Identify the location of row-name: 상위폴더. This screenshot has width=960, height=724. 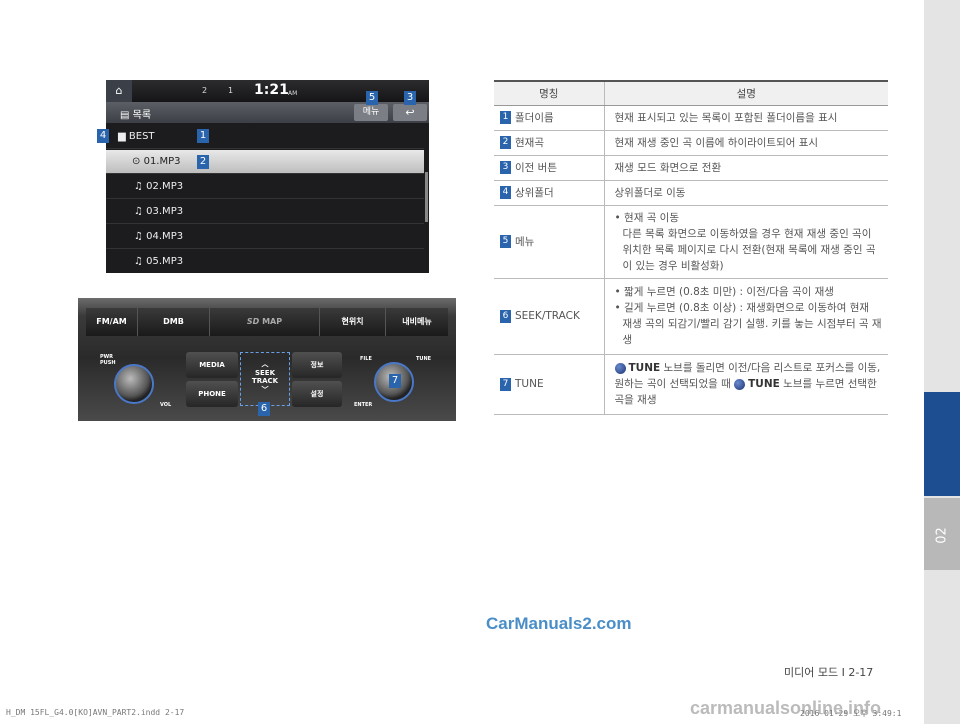
(534, 192).